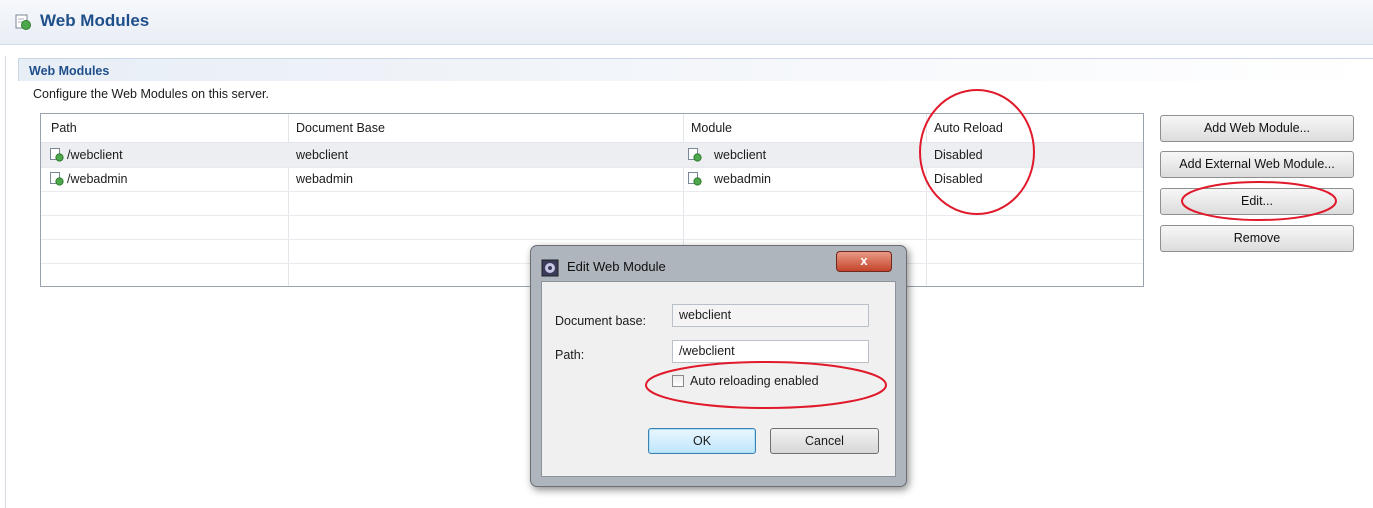  Describe the element at coordinates (824, 441) in the screenshot. I see `cancel-button: Cancel` at that location.